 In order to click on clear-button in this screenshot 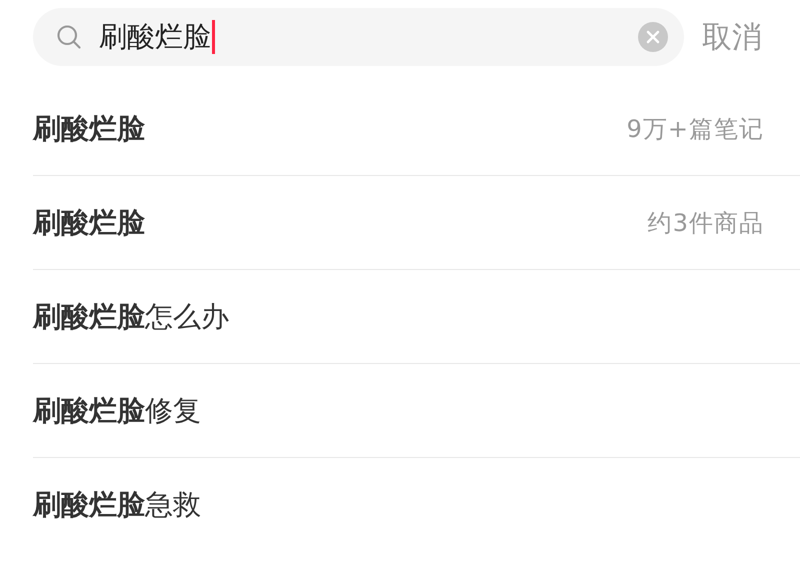, I will do `click(653, 37)`.